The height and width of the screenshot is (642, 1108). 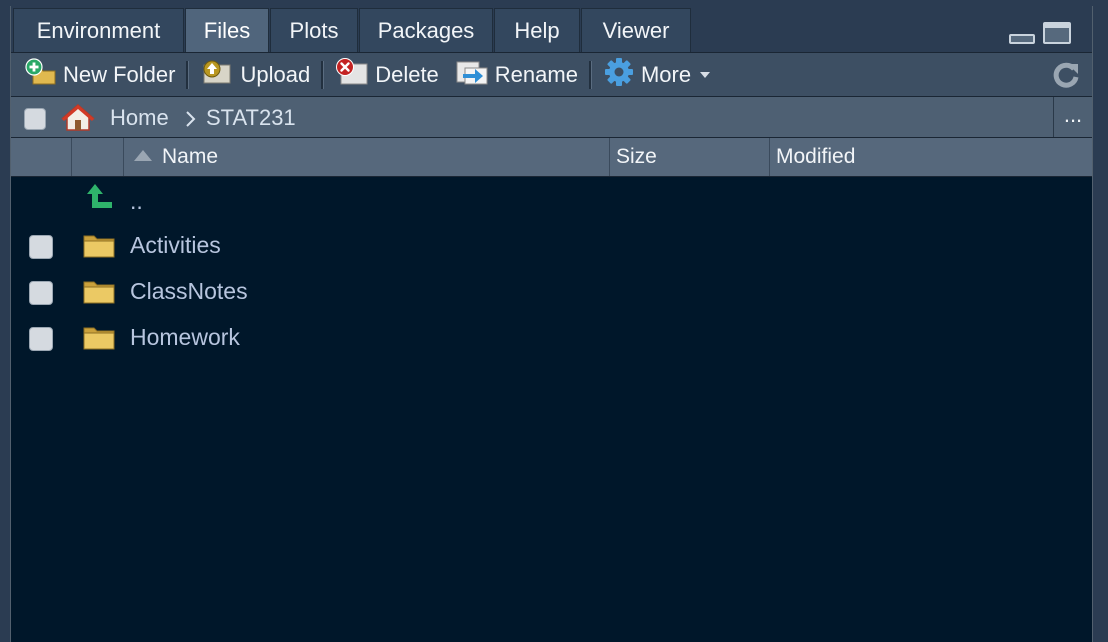 I want to click on file-name-link: .., so click(x=136, y=201).